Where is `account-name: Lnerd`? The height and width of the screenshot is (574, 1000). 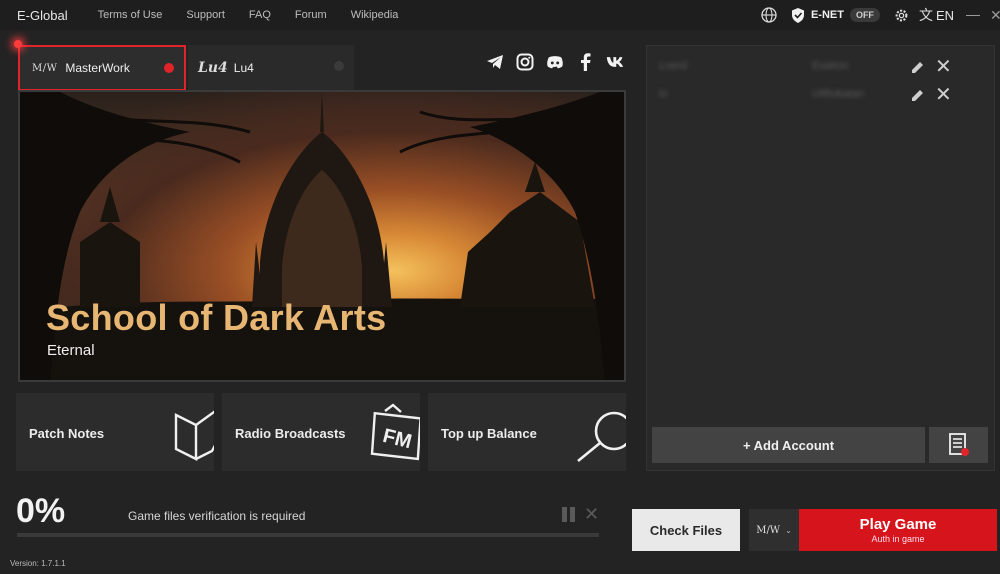 account-name: Lnerd is located at coordinates (673, 66).